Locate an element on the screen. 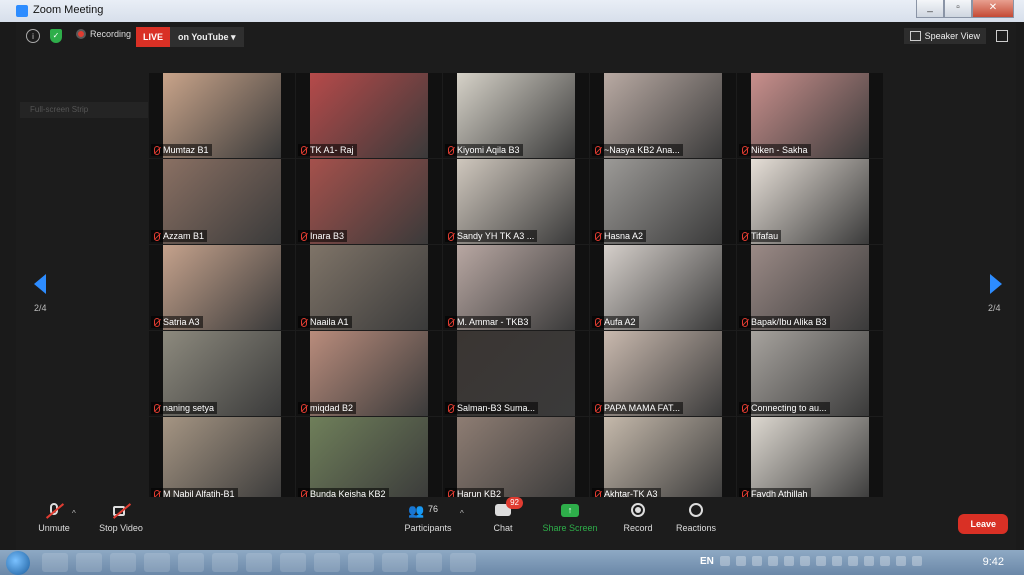  start-button-icon is located at coordinates (18, 563).